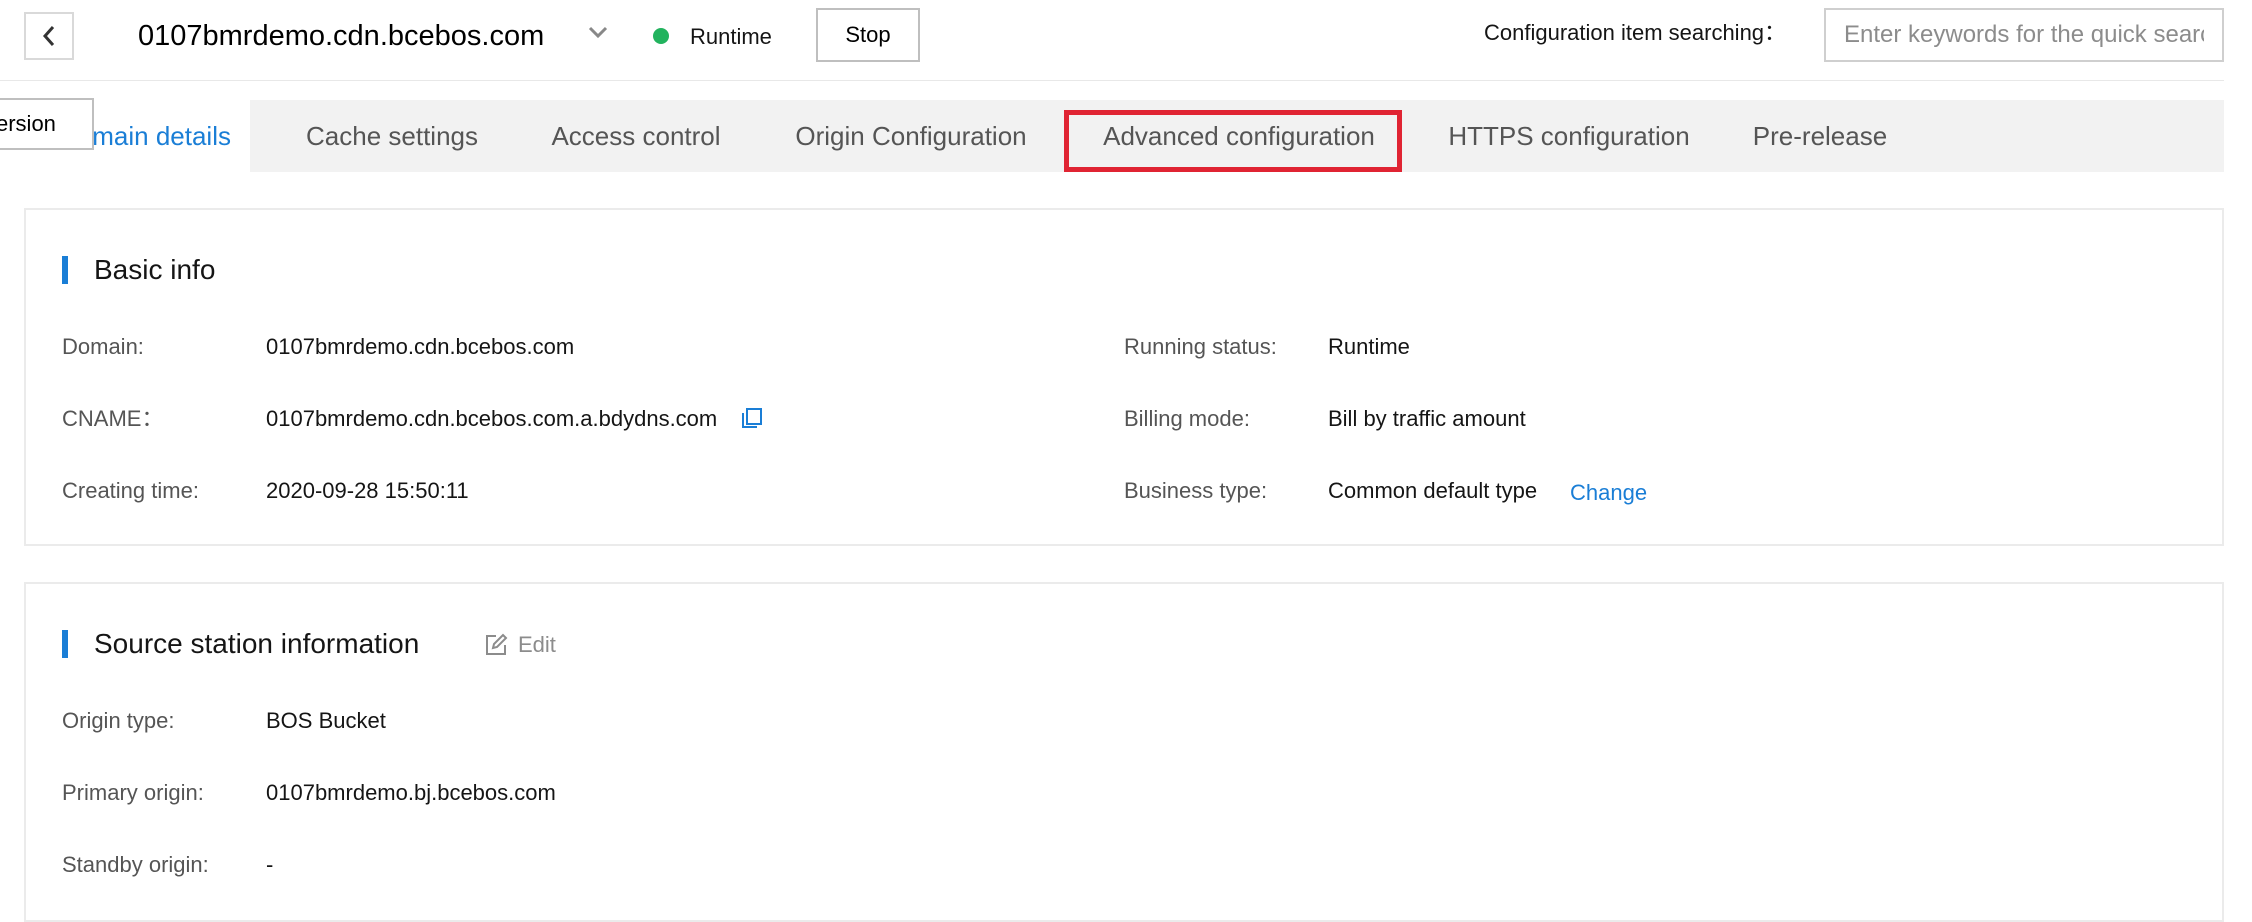 The image size is (2252, 922). What do you see at coordinates (598, 32) in the screenshot?
I see `chevron-down-icon` at bounding box center [598, 32].